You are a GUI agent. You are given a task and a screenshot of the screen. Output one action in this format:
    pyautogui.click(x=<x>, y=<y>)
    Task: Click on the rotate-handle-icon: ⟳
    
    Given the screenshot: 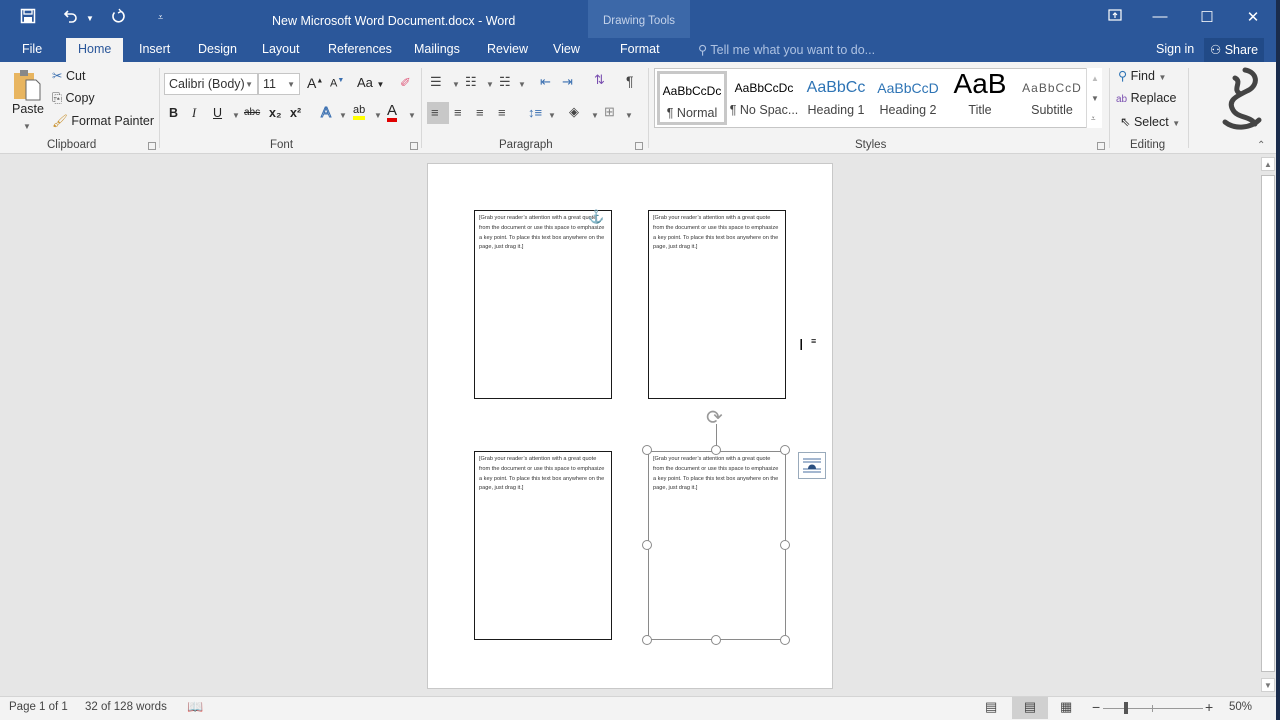 What is the action you would take?
    pyautogui.click(x=714, y=417)
    